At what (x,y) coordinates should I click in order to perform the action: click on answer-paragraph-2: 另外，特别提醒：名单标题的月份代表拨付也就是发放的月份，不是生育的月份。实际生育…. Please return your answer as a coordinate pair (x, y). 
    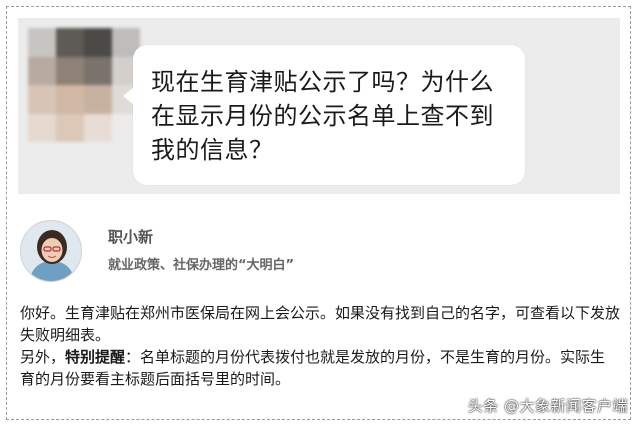
    Looking at the image, I should click on (320, 368).